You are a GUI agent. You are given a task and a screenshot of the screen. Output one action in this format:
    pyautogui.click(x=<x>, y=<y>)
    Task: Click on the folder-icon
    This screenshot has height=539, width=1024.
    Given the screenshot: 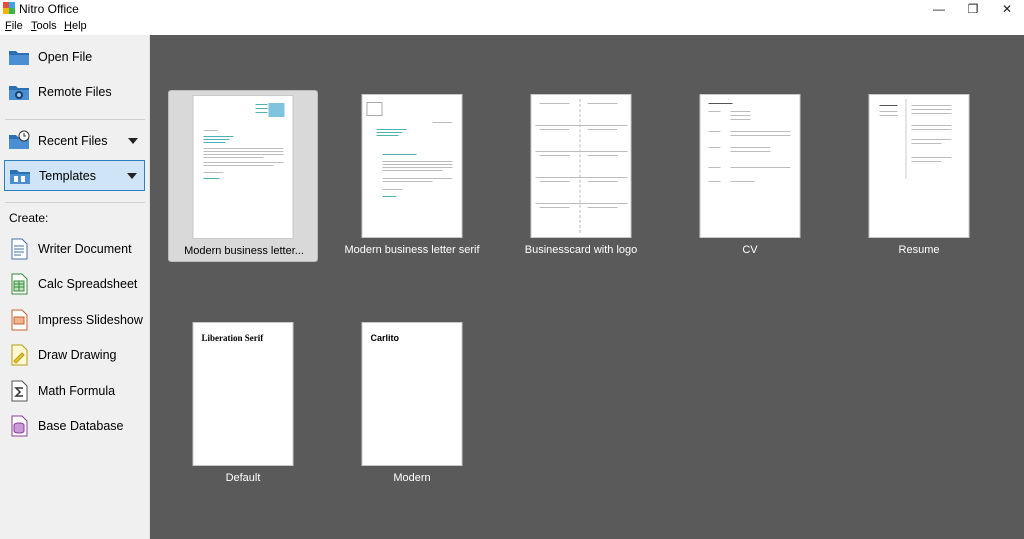 What is the action you would take?
    pyautogui.click(x=19, y=57)
    